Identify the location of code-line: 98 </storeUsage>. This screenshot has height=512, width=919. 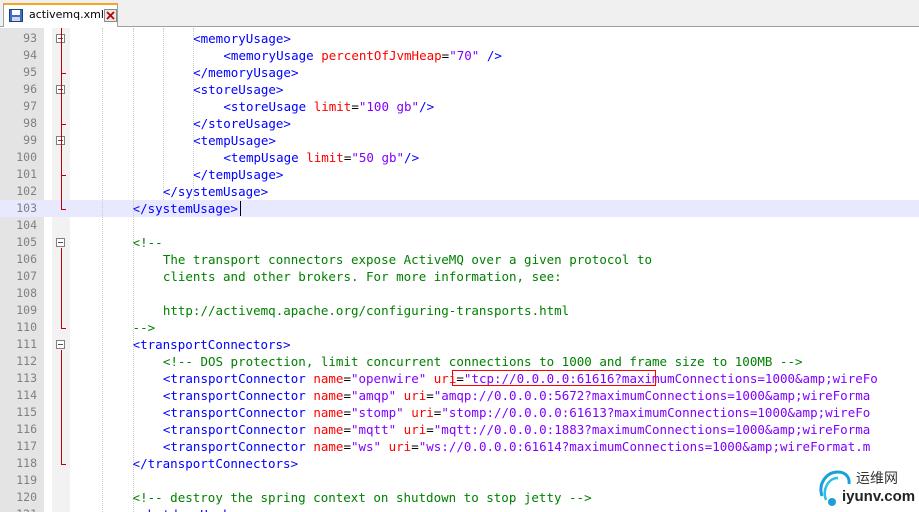
(459, 123).